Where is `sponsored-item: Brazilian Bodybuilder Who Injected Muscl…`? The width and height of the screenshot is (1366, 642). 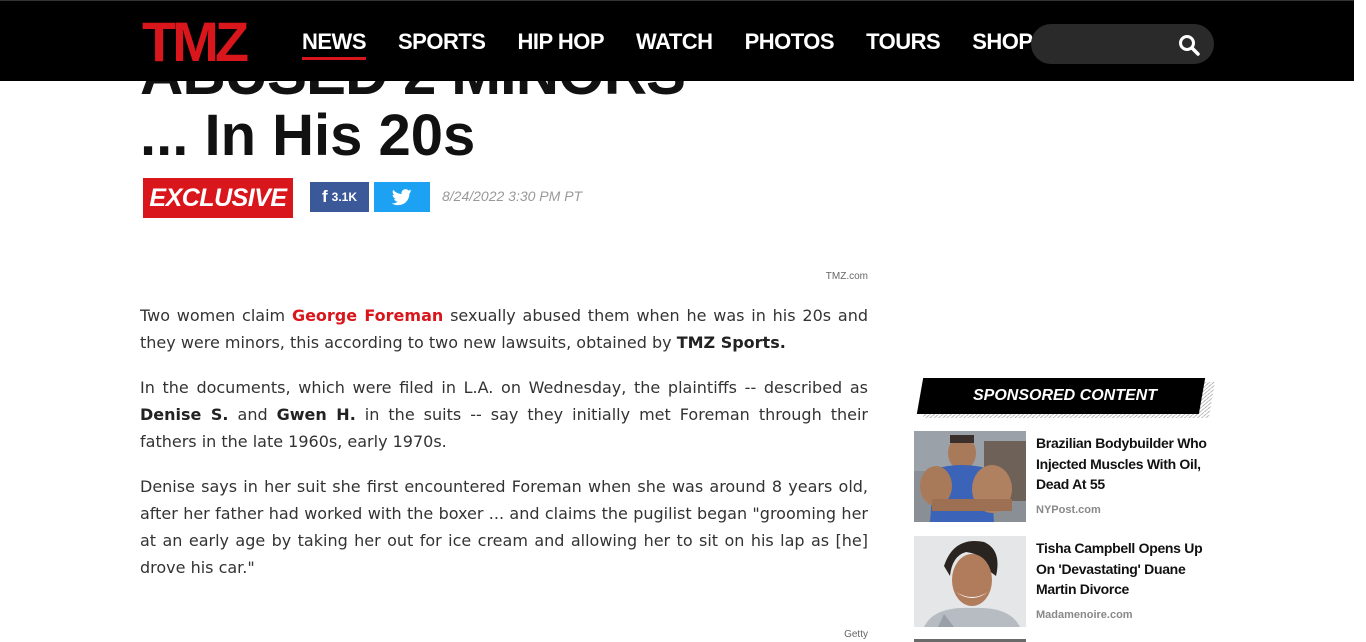 sponsored-item: Brazilian Bodybuilder Who Injected Muscl… is located at coordinates (1064, 477).